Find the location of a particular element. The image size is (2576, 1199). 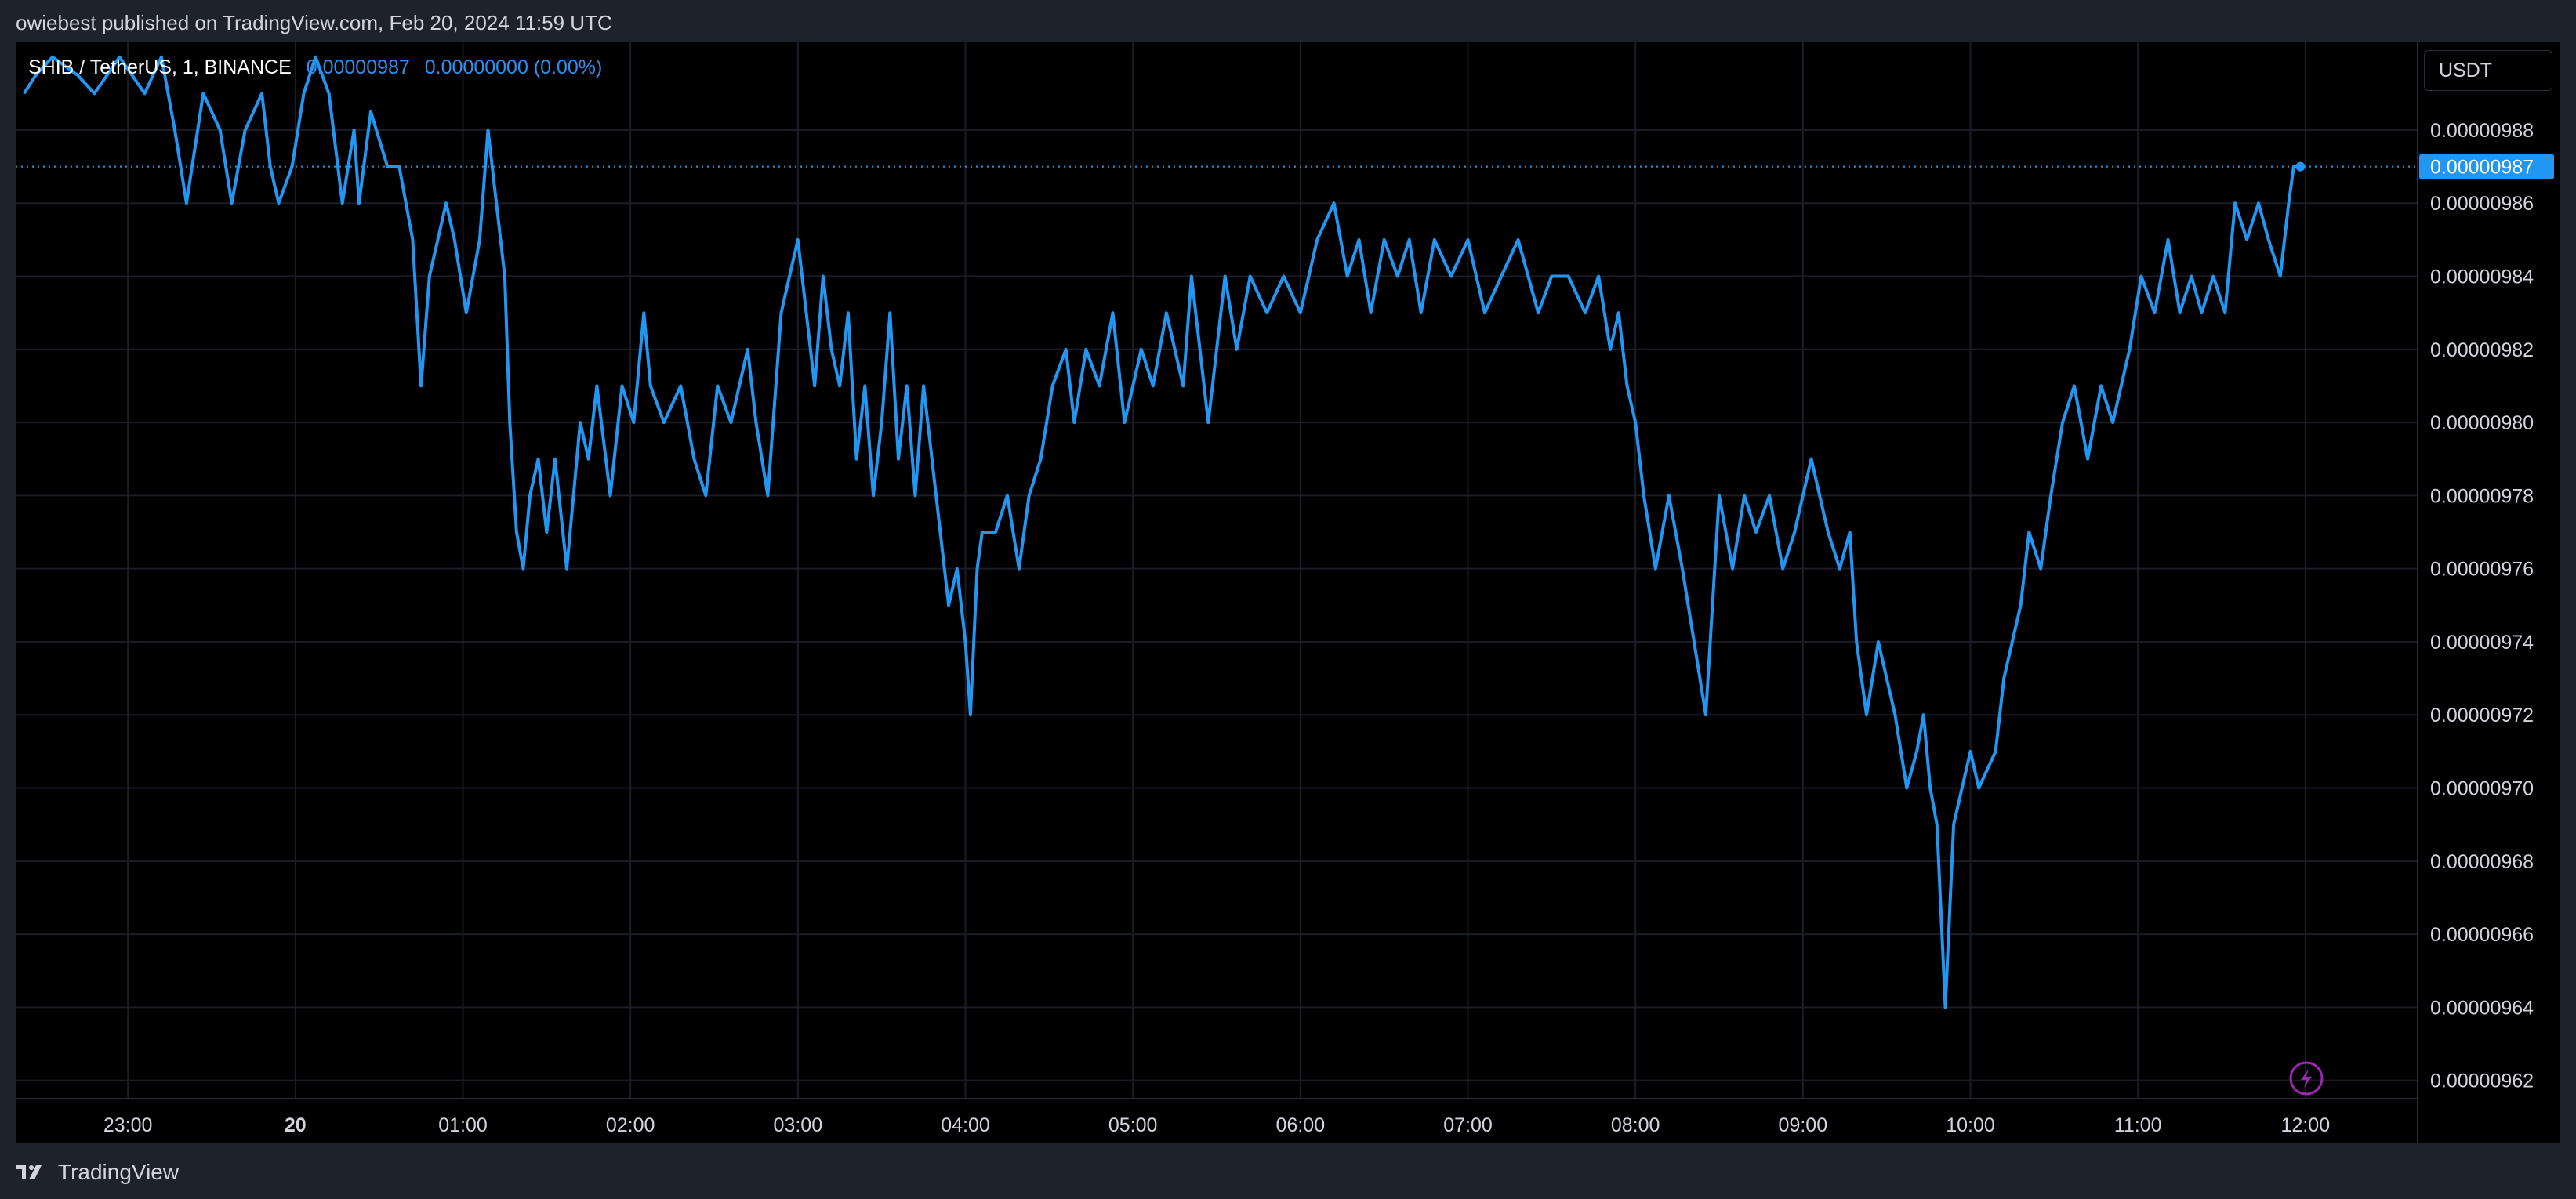

time-tick-label: 04:00 is located at coordinates (966, 1125).